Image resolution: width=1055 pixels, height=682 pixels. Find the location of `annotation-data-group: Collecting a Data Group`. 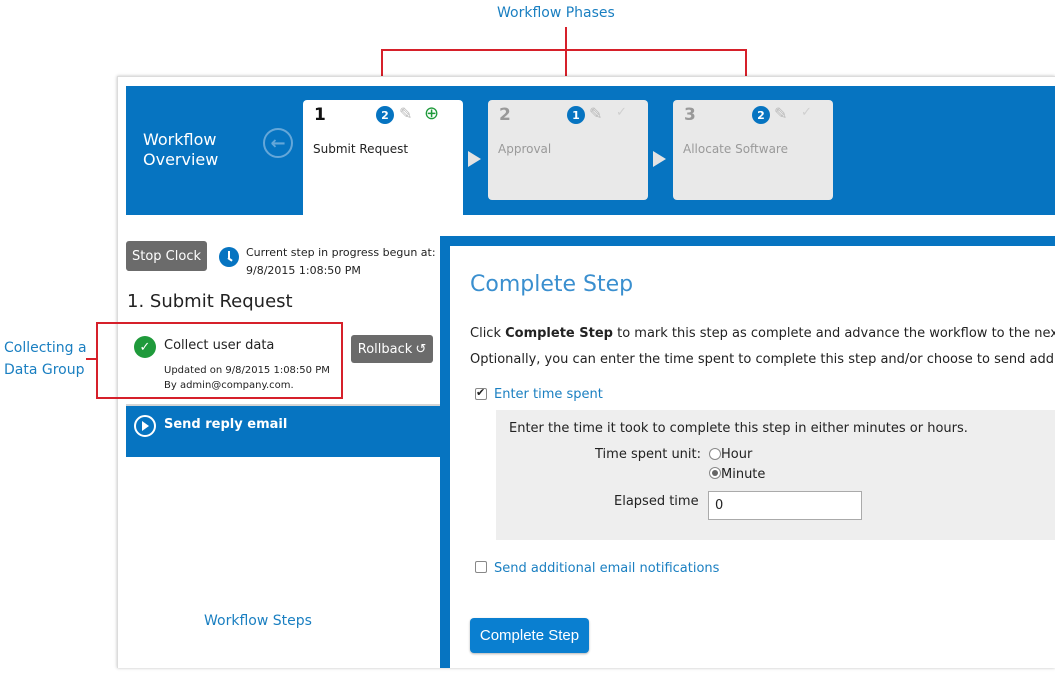

annotation-data-group: Collecting a Data Group is located at coordinates (45, 359).